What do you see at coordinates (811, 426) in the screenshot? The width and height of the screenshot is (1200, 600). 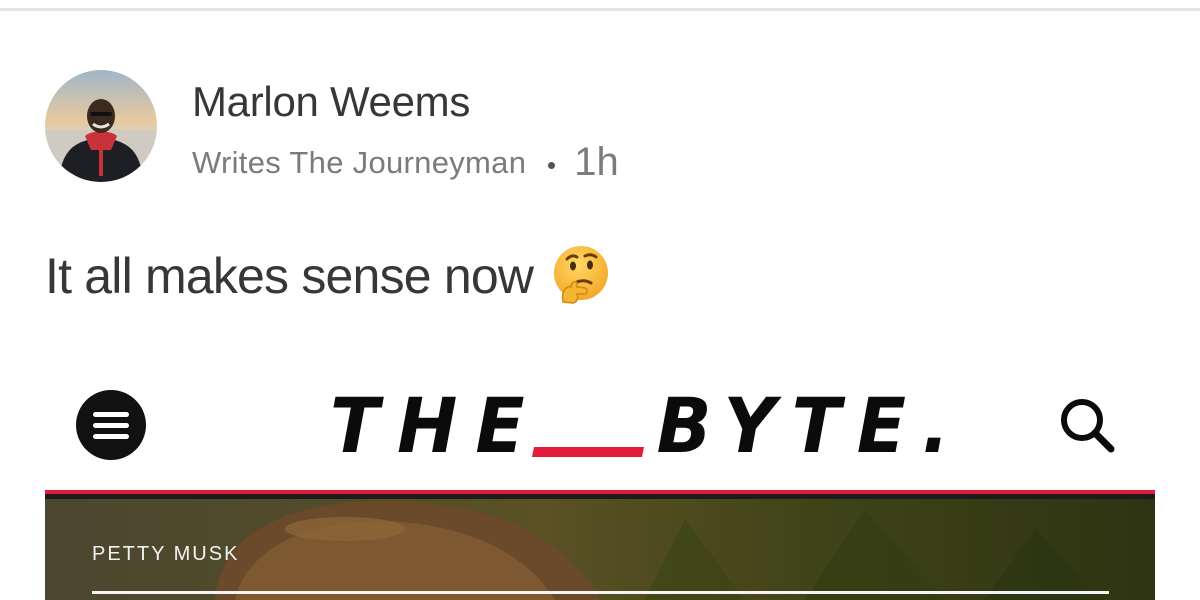 I see `brand-logo-part2: BYTE.` at bounding box center [811, 426].